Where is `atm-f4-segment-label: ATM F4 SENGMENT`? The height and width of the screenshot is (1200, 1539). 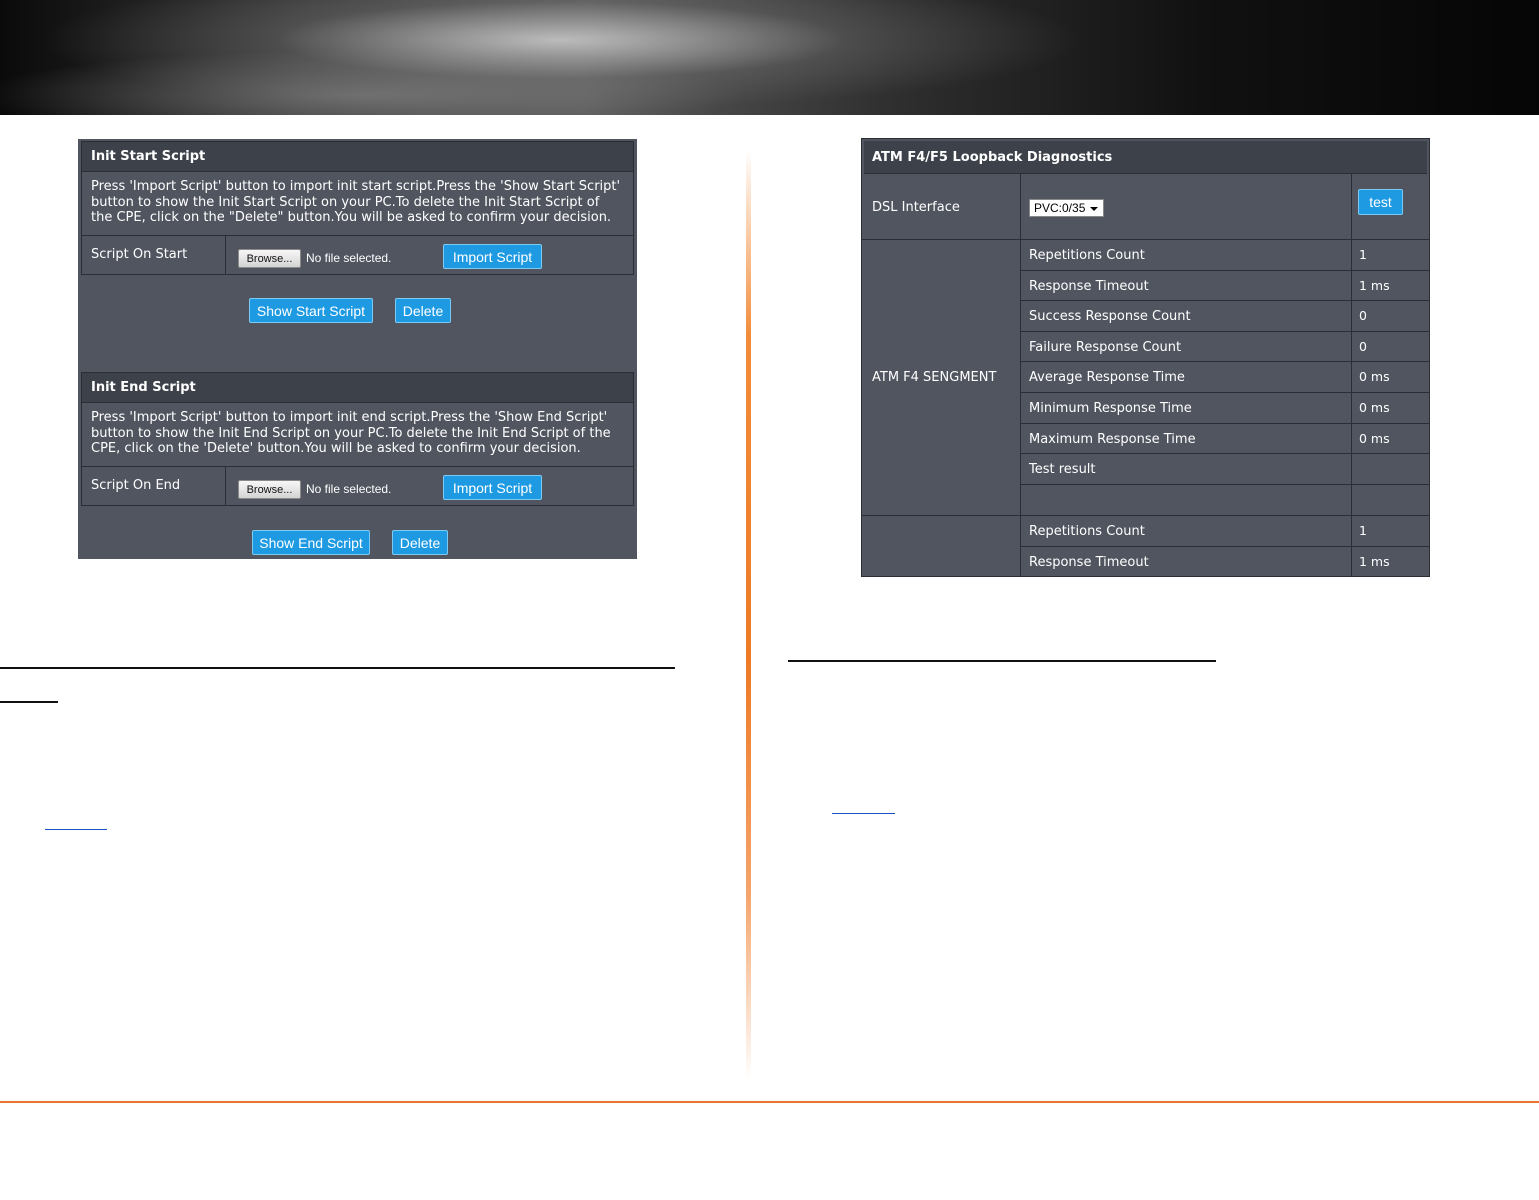 atm-f4-segment-label: ATM F4 SENGMENT is located at coordinates (934, 377).